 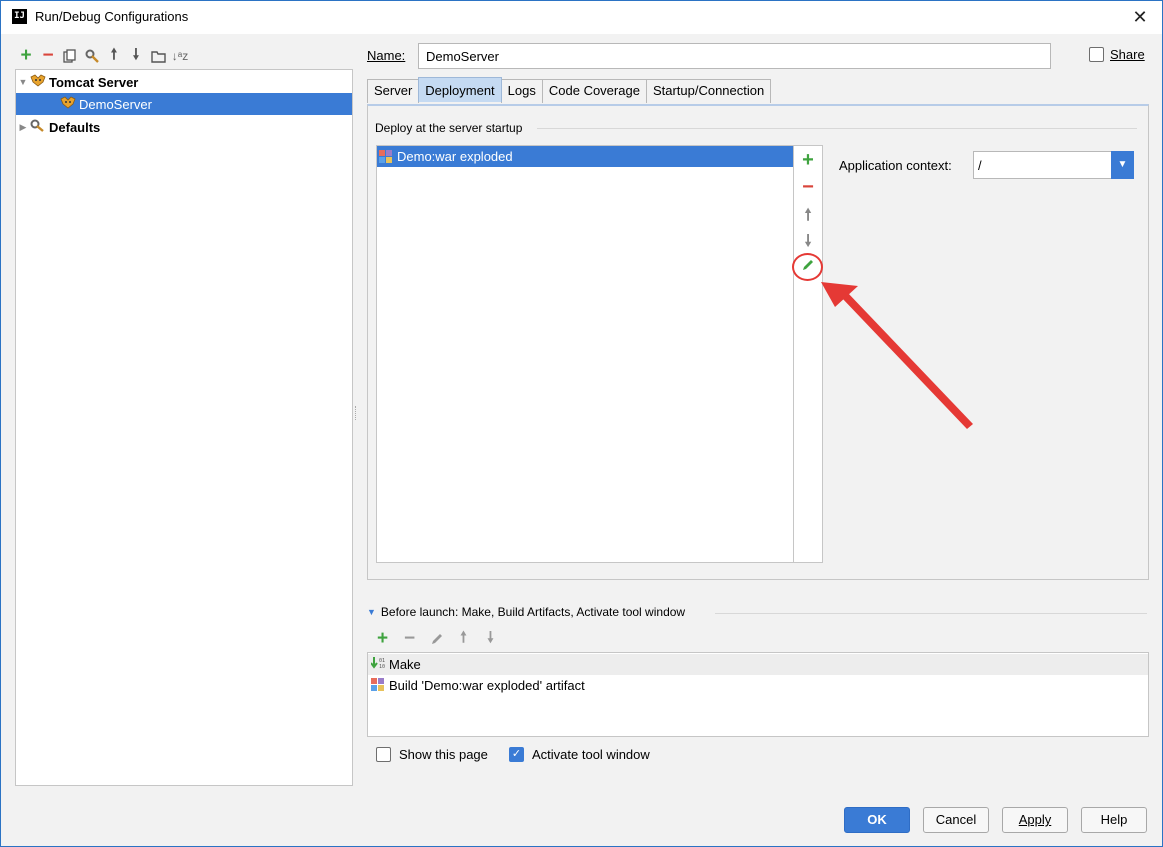 What do you see at coordinates (23, 127) in the screenshot?
I see `collapsed-triangle-icon: ▶` at bounding box center [23, 127].